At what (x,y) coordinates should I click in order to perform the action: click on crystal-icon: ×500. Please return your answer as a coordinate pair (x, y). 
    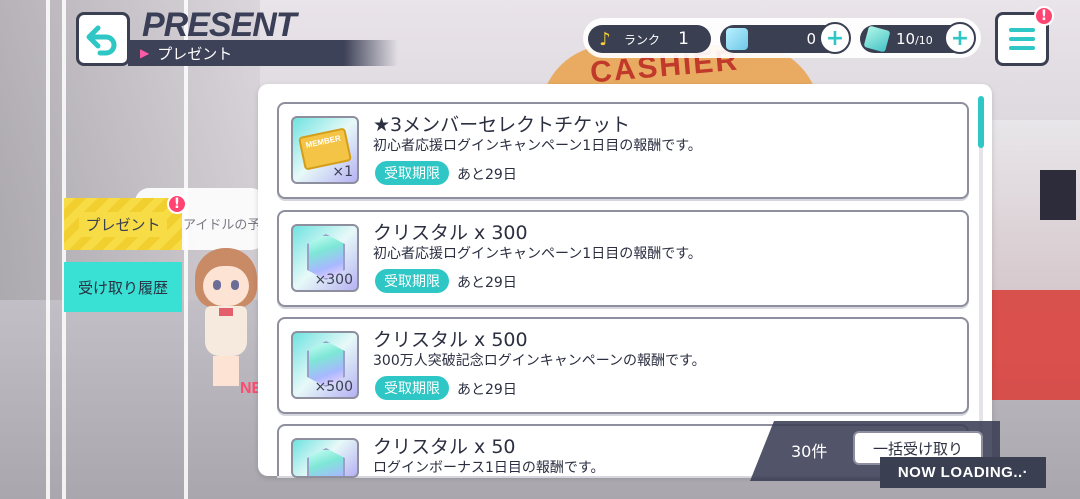
    Looking at the image, I should click on (325, 365).